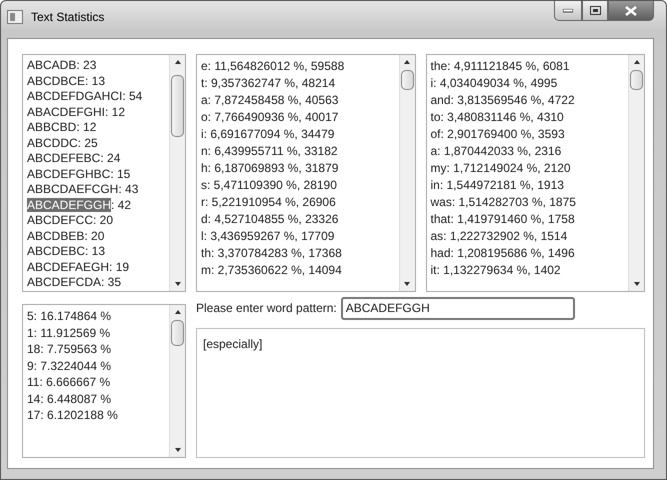 The width and height of the screenshot is (667, 480). Describe the element at coordinates (96, 382) in the screenshot. I see `length-frequency-item: 11: 6.666667 %` at that location.